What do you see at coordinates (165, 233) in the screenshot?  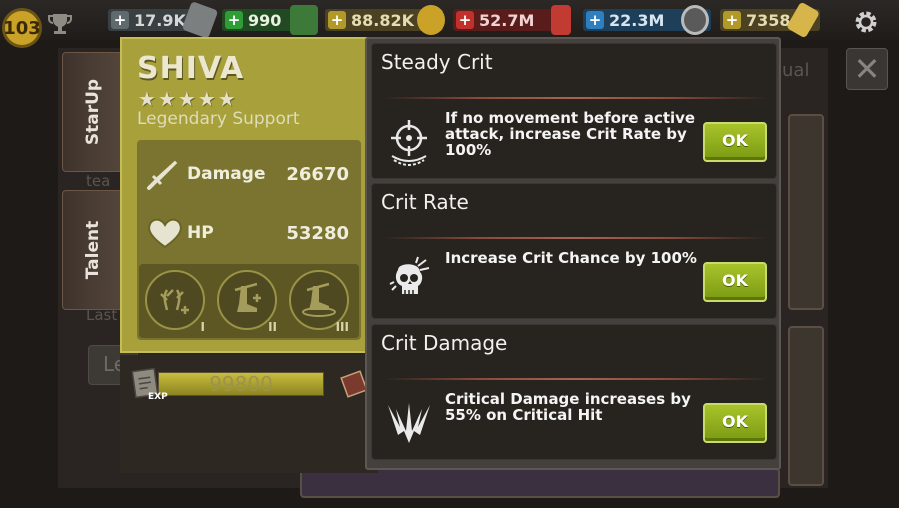 I see `heart-icon` at bounding box center [165, 233].